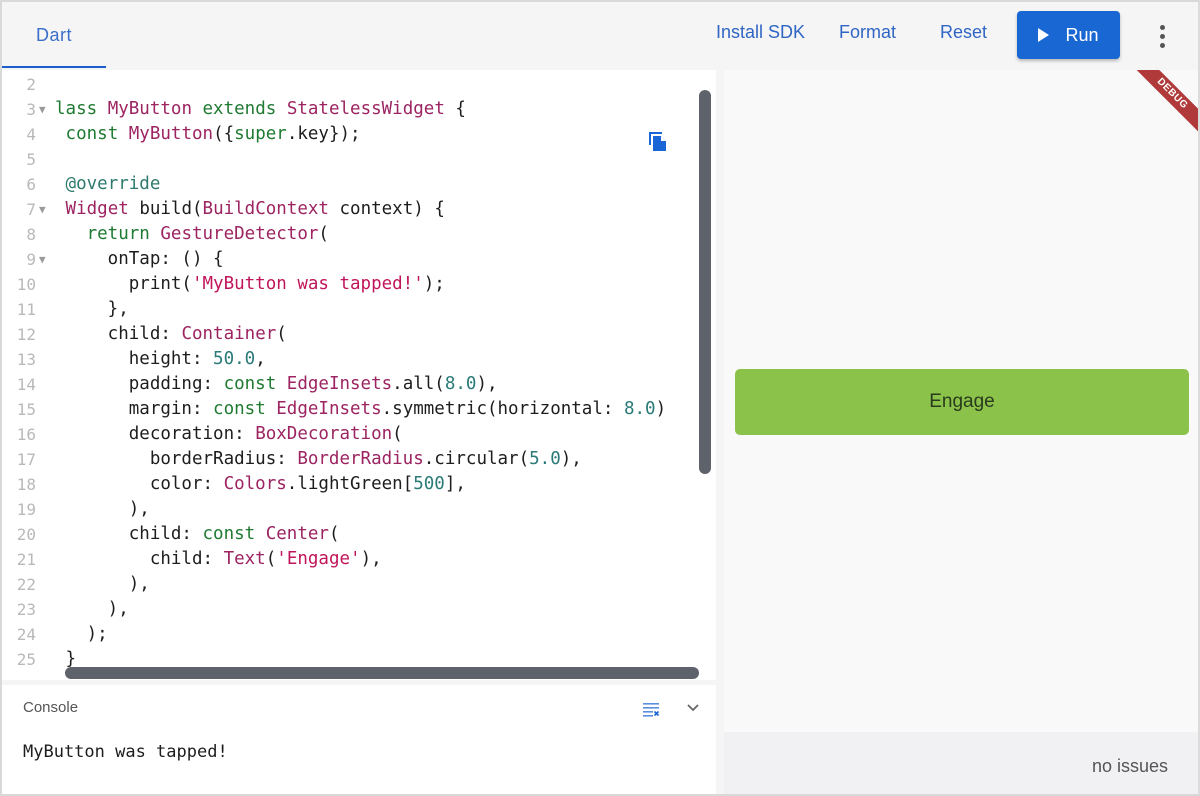  I want to click on play-icon, so click(1044, 35).